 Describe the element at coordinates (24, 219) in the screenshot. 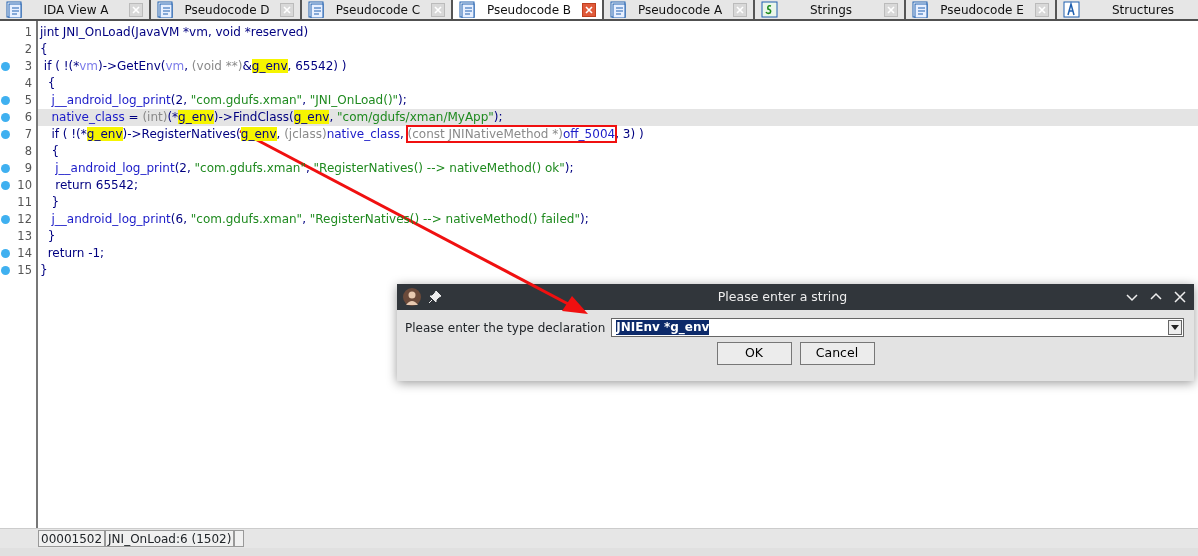

I see `line-number: 12` at that location.